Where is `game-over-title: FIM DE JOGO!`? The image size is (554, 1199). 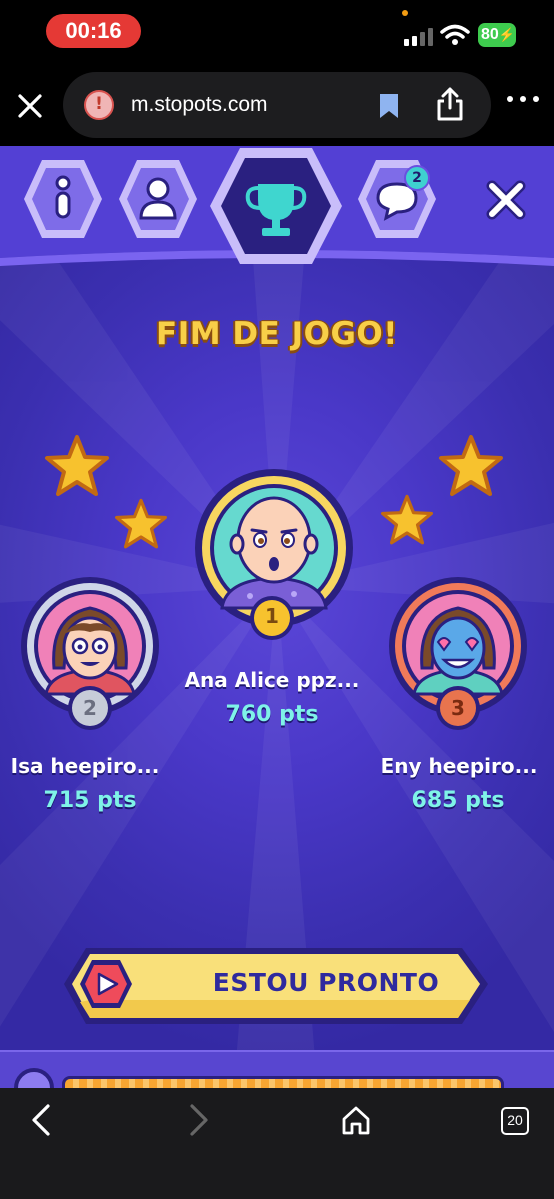 game-over-title: FIM DE JOGO! is located at coordinates (277, 334).